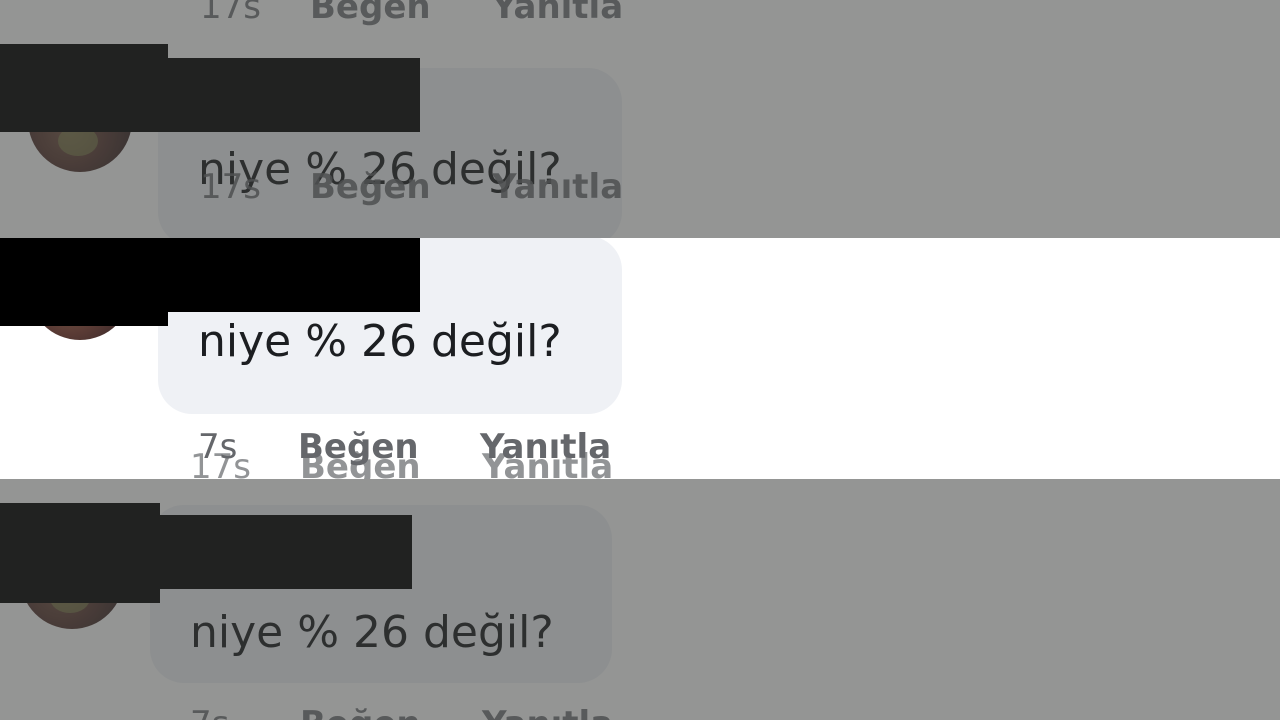 Image resolution: width=1280 pixels, height=720 pixels. I want to click on comment-actions-faded: 7sBeğenYanıtla, so click(401, 713).